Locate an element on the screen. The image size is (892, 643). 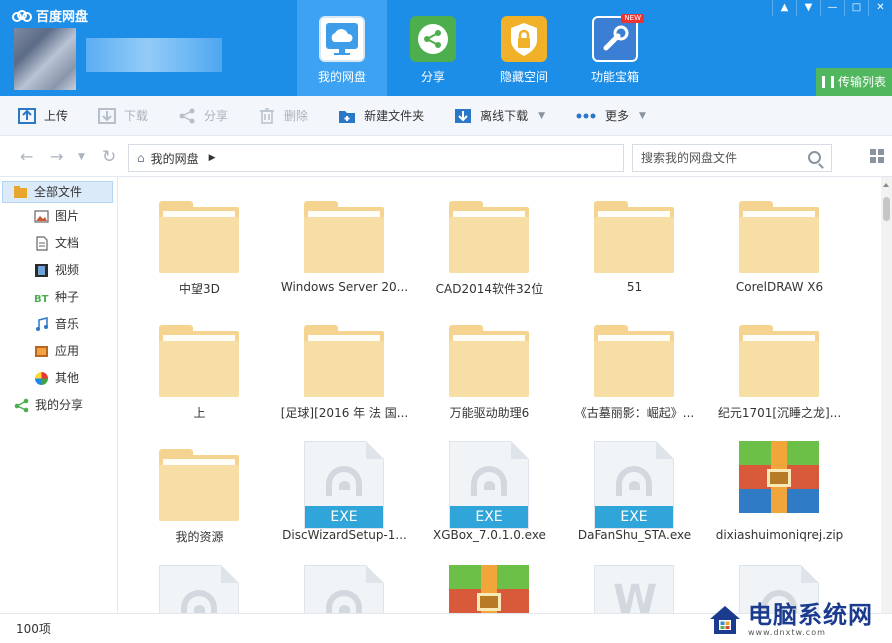
avatar is located at coordinates (45, 59).